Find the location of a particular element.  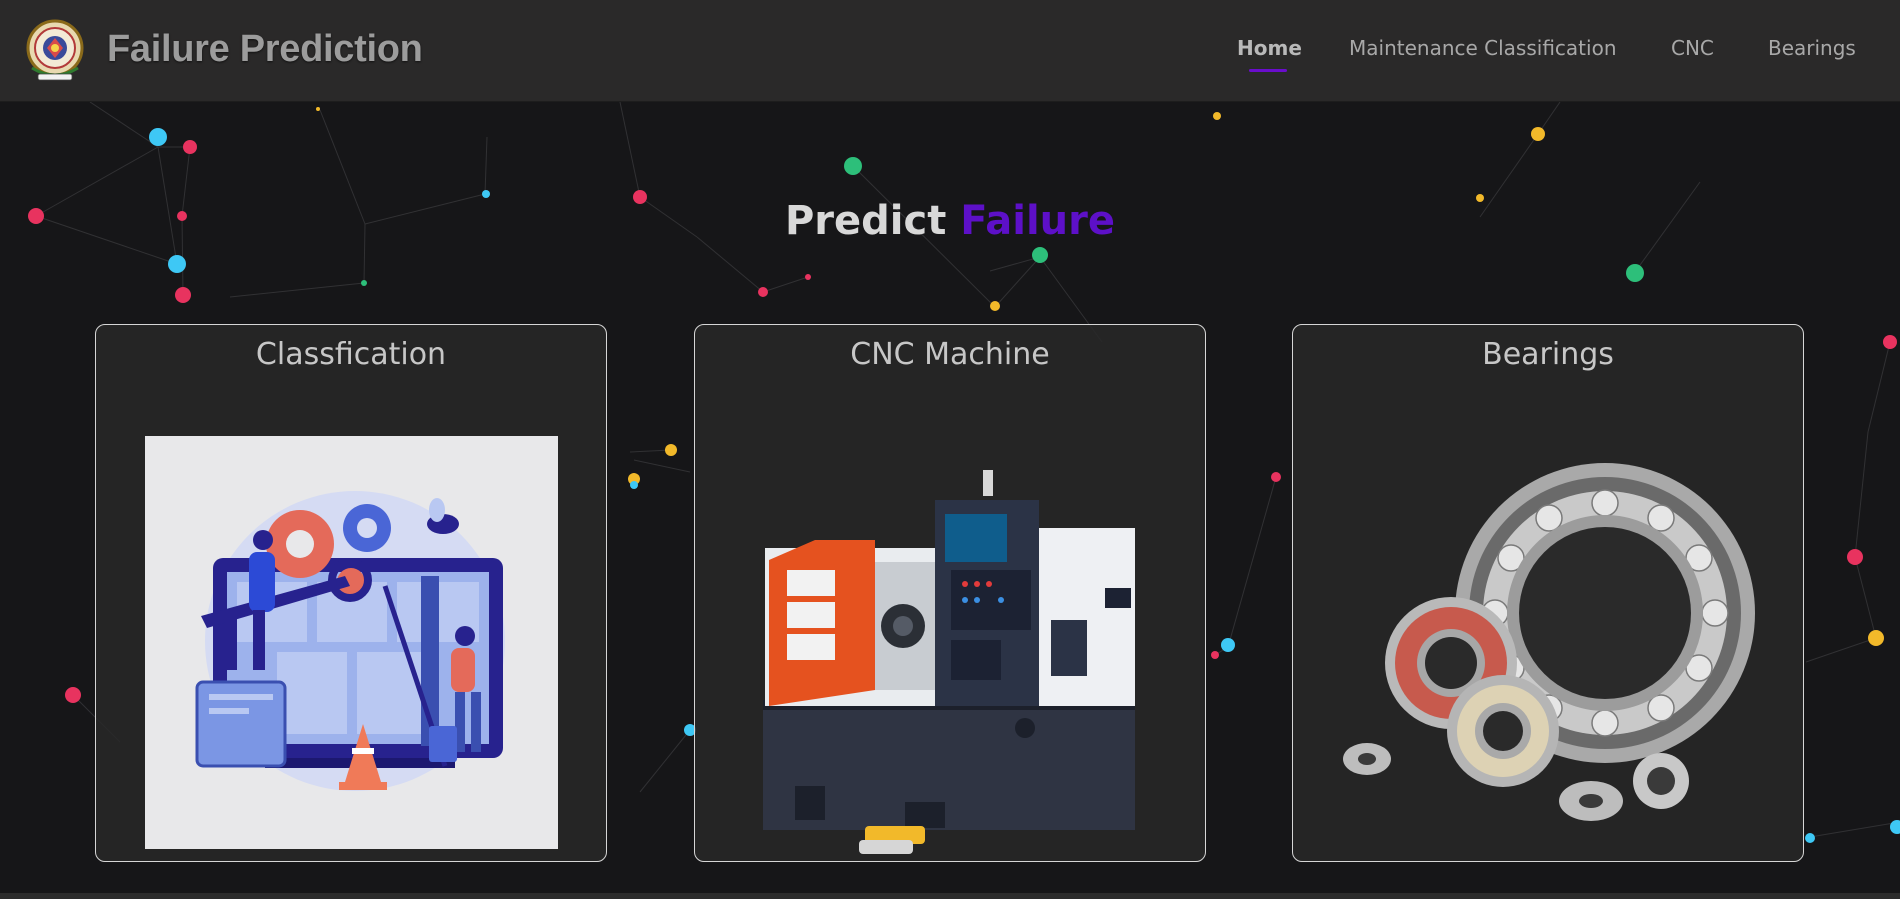

nav-cnc: CNC is located at coordinates (1692, 48).